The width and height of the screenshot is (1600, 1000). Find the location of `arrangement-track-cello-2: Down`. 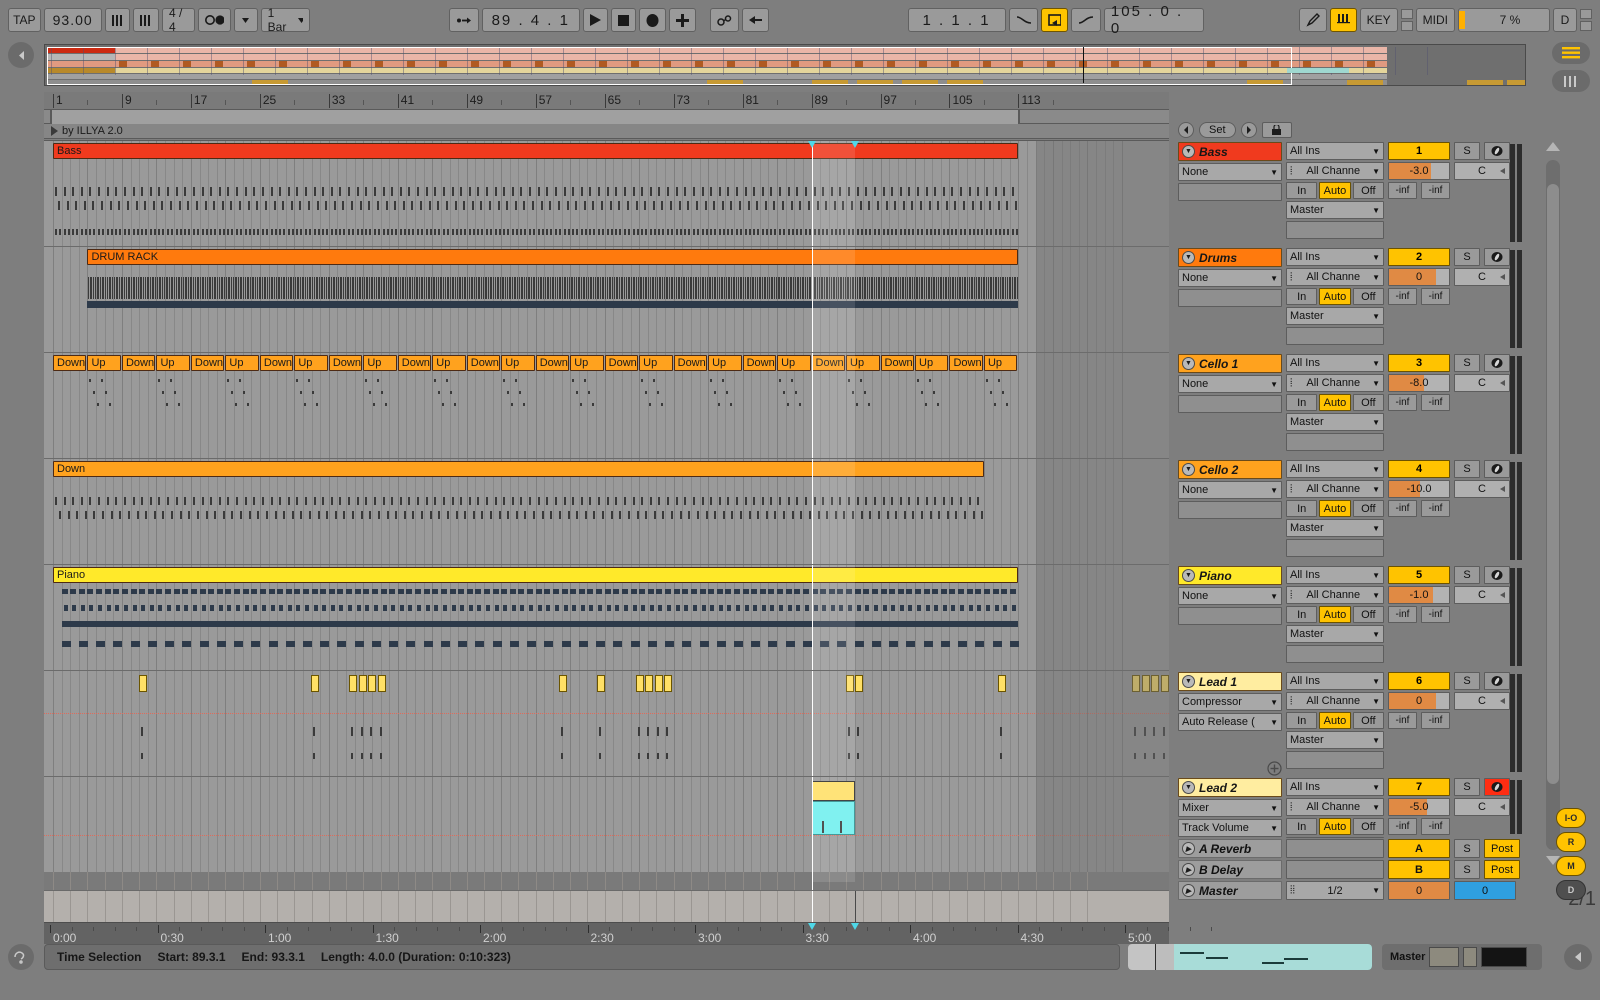

arrangement-track-cello-2: Down is located at coordinates (606, 512).